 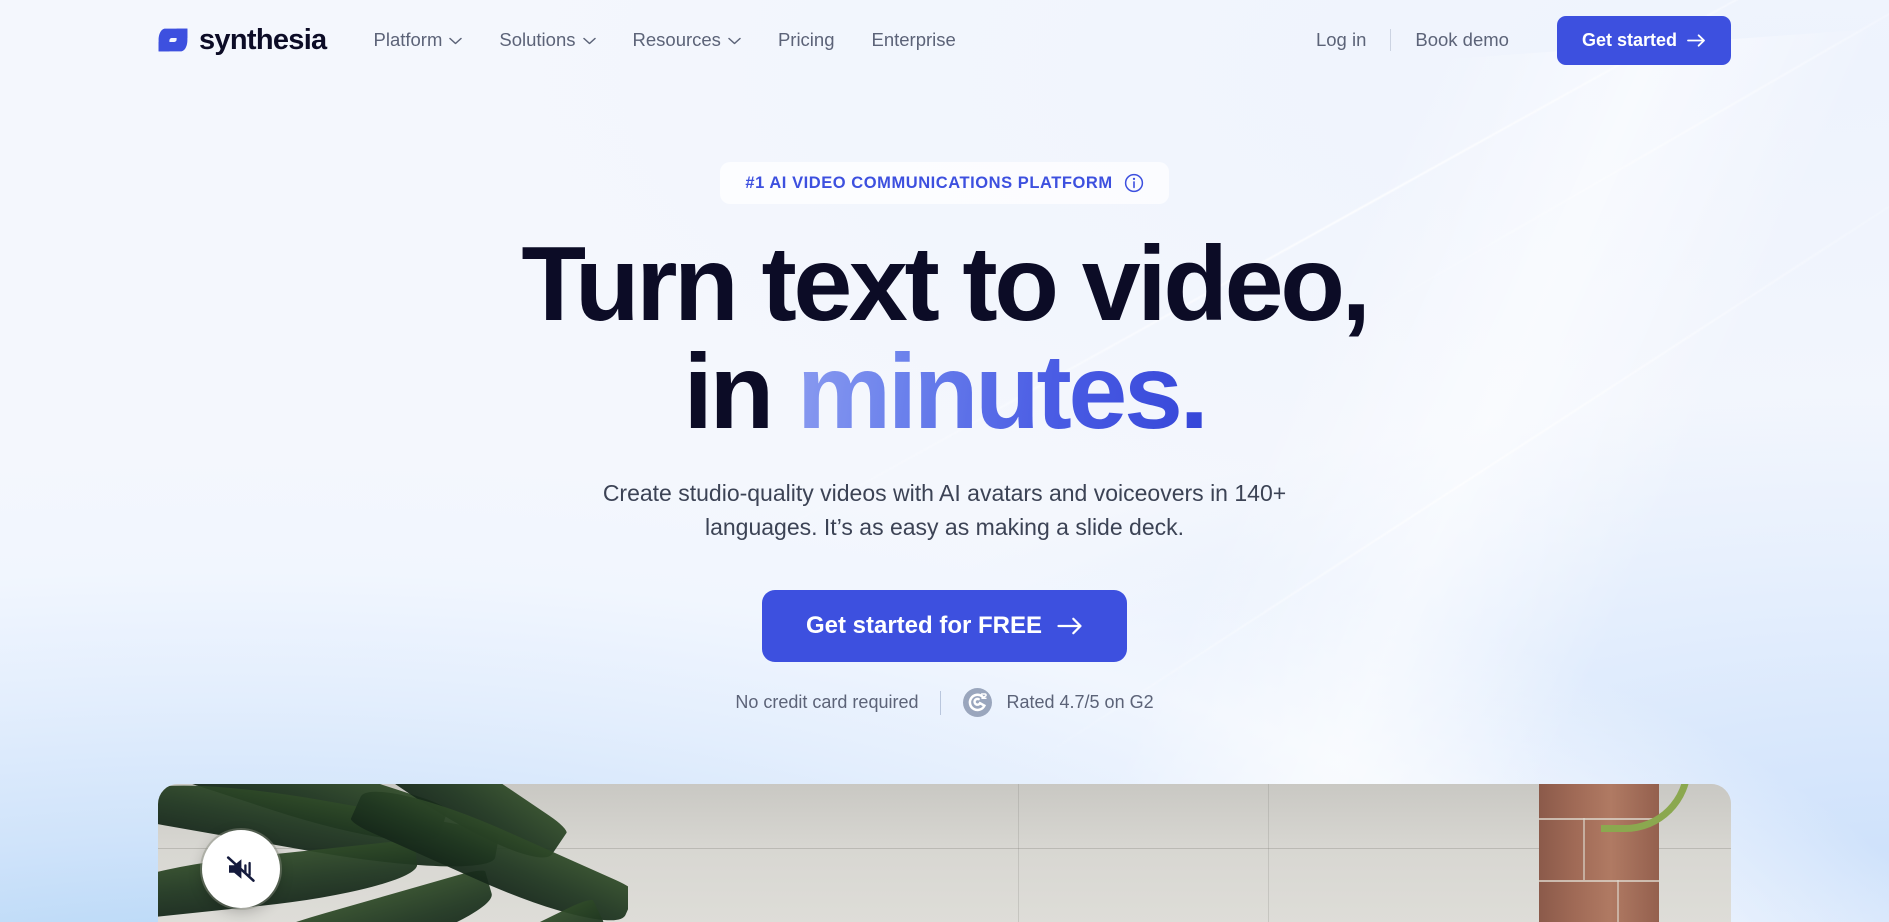 What do you see at coordinates (946, 284) in the screenshot?
I see `headline-line-1: Turn text to video,` at bounding box center [946, 284].